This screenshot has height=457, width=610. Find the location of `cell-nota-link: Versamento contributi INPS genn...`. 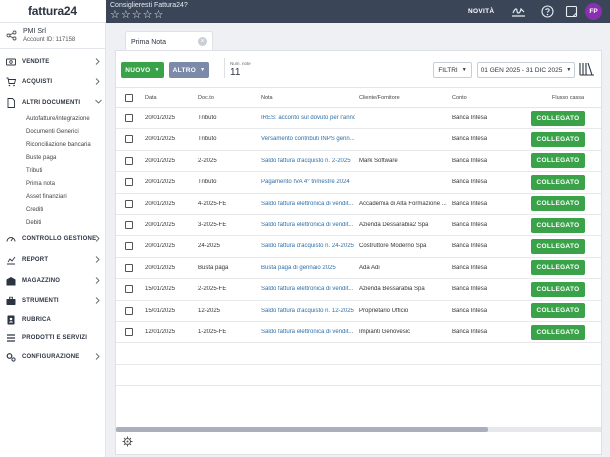

cell-nota-link: Versamento contributi INPS genn... is located at coordinates (308, 139).